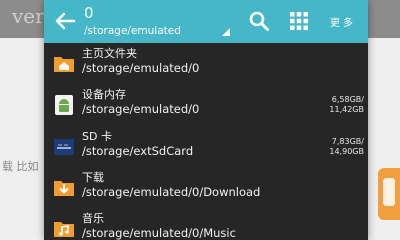 The height and width of the screenshot is (240, 400). I want to click on item-name: 下载, so click(93, 177).